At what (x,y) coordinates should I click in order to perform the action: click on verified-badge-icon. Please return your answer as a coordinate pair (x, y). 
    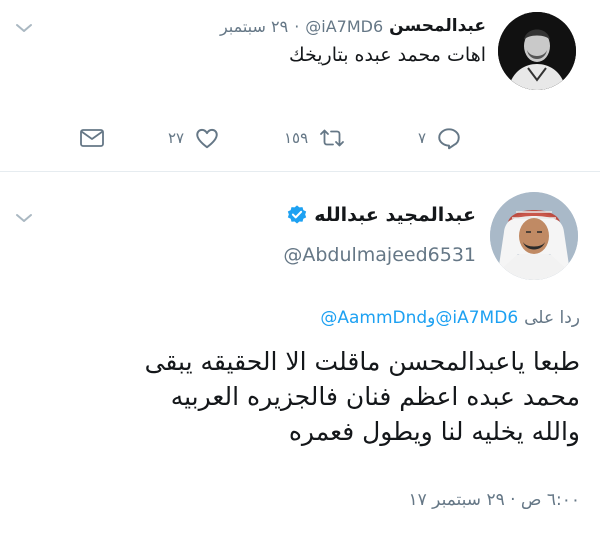
    Looking at the image, I should click on (297, 214).